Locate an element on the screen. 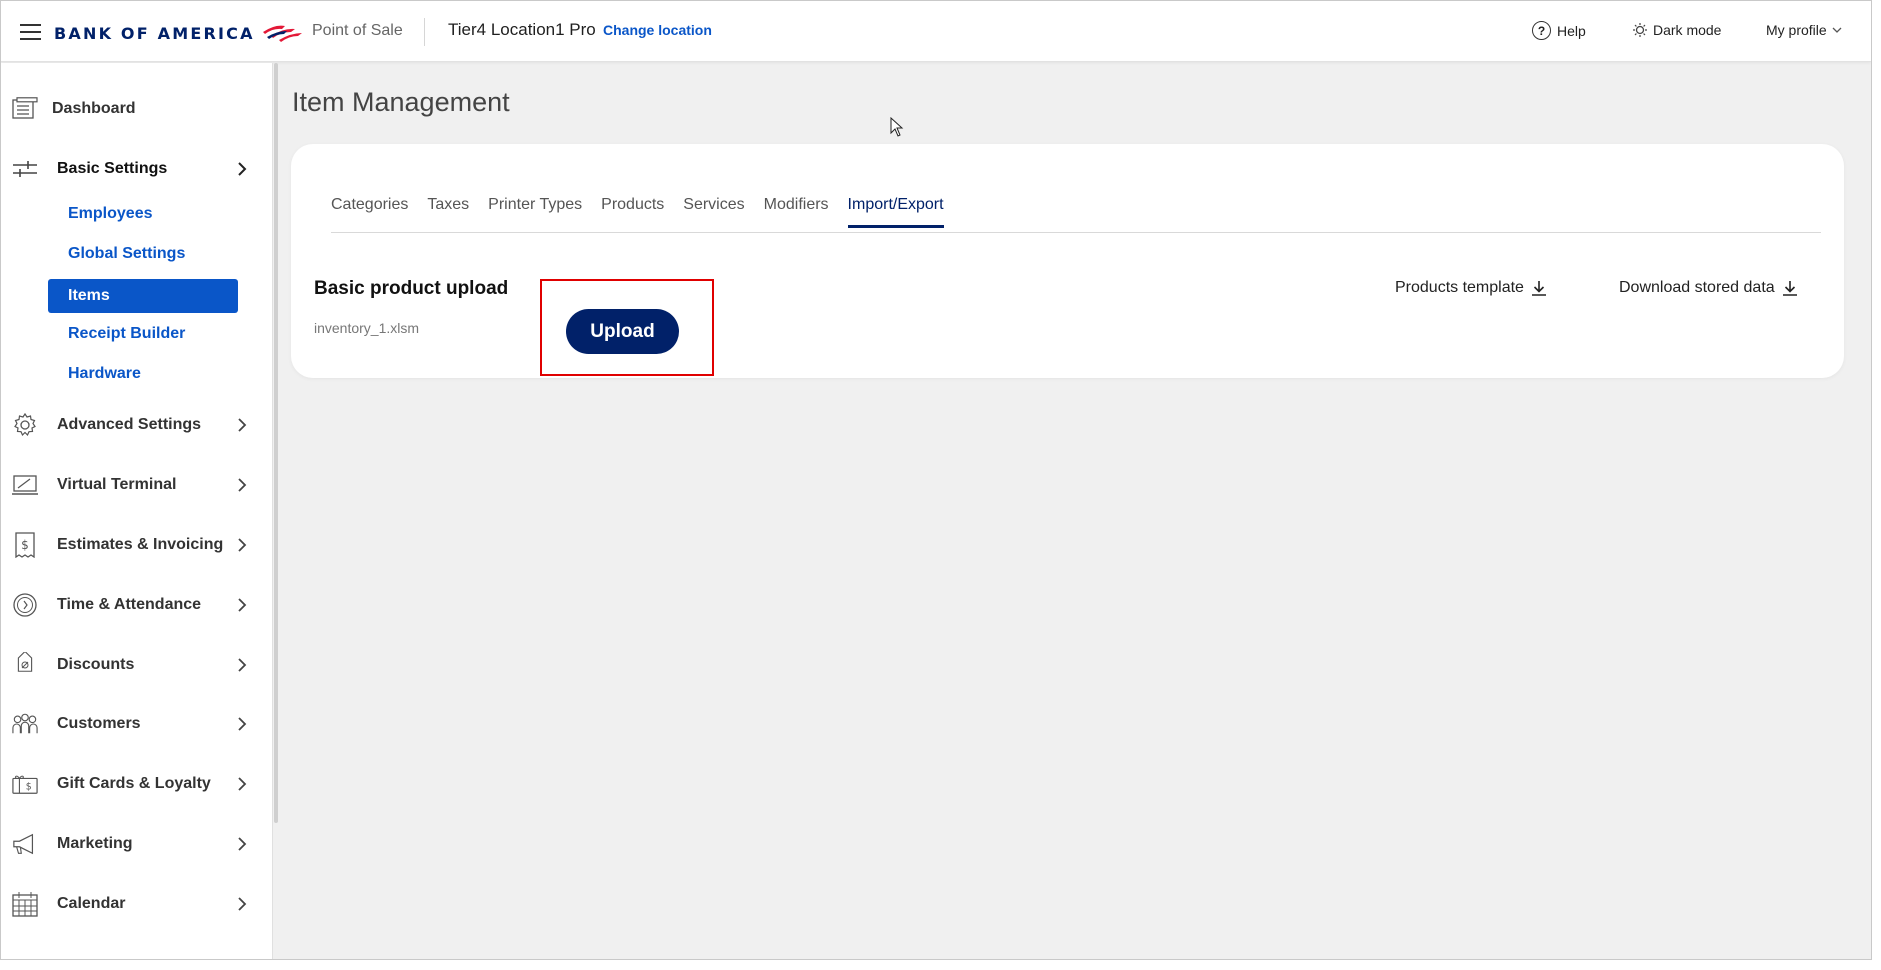 The width and height of the screenshot is (1881, 970). help-button: ? Help is located at coordinates (1559, 30).